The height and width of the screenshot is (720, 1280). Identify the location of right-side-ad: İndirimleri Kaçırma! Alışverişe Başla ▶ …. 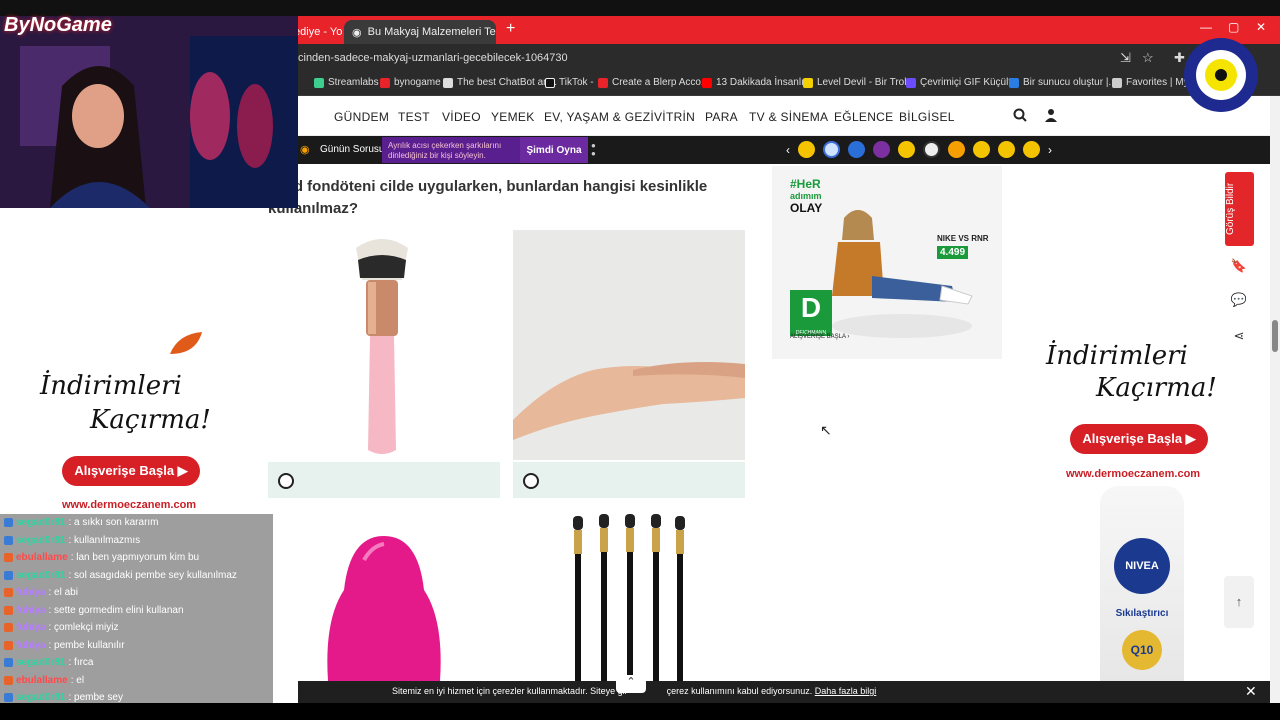
(1117, 516).